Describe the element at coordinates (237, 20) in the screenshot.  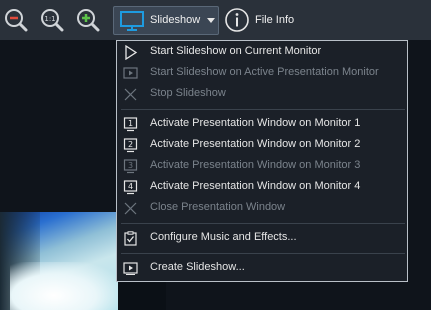
I see `info-icon` at that location.